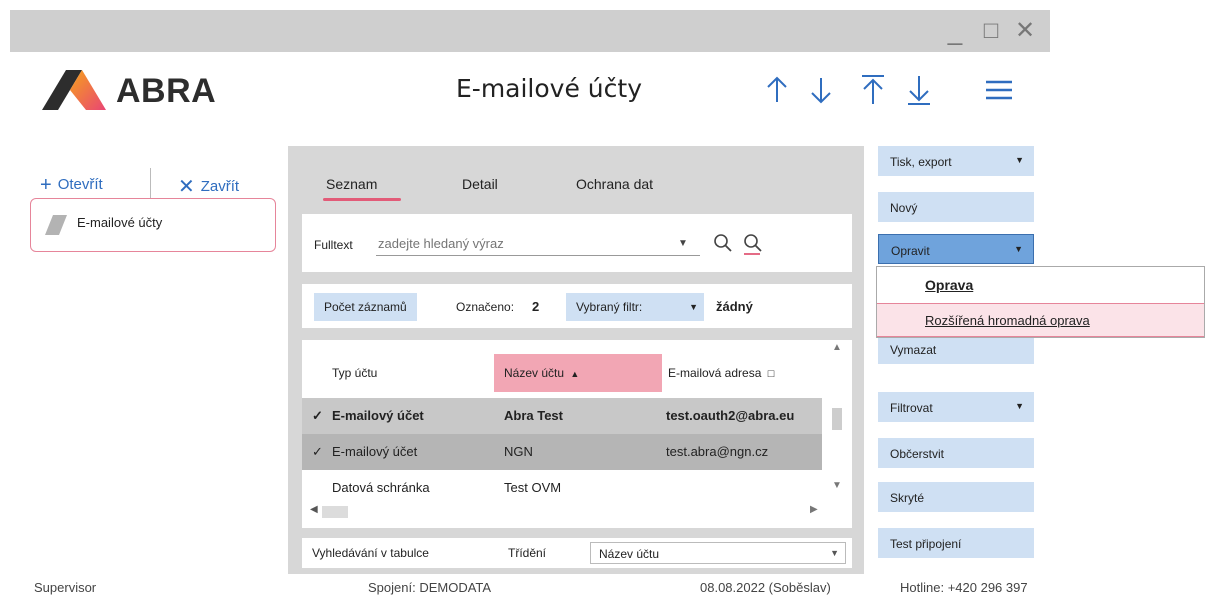 The width and height of the screenshot is (1205, 600). Describe the element at coordinates (955, 31) in the screenshot. I see `minimize-button: _` at that location.